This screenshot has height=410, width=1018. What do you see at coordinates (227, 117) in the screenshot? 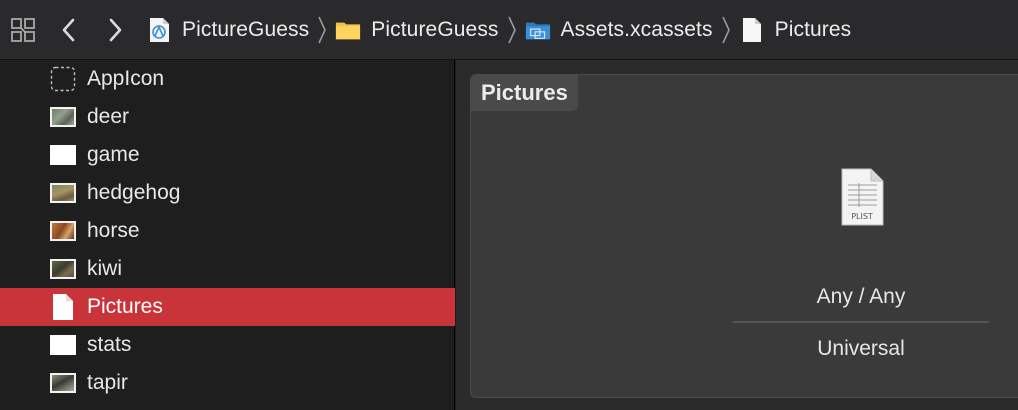
I see `asset-row-deer: deer` at bounding box center [227, 117].